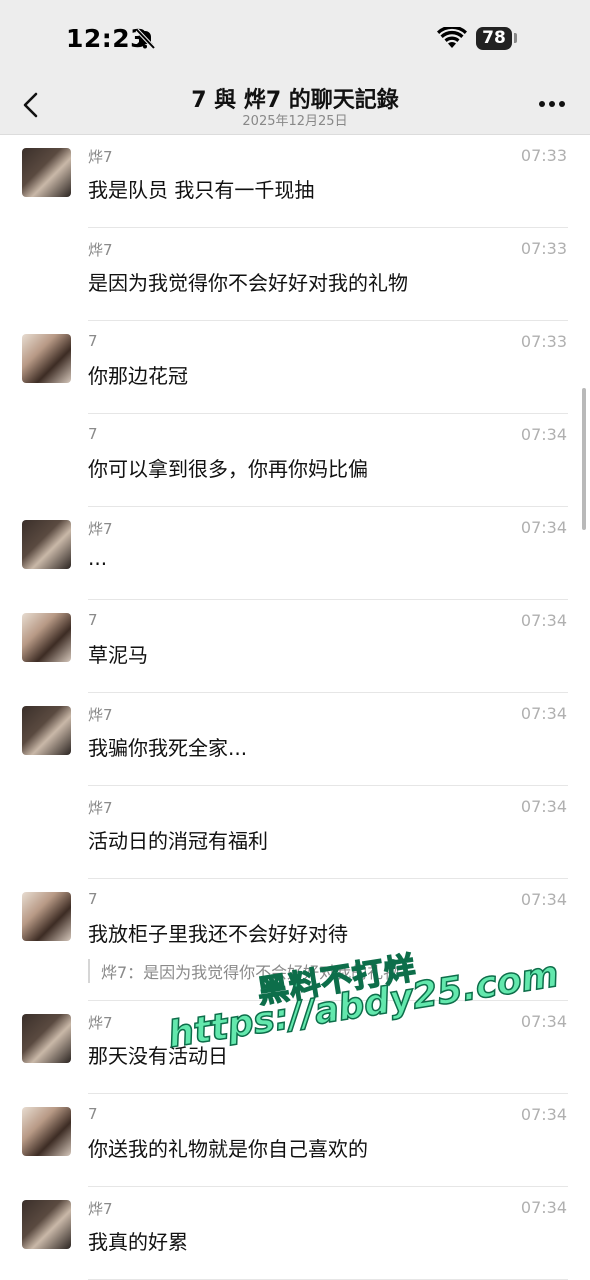  I want to click on bell-slash-icon, so click(145, 39).